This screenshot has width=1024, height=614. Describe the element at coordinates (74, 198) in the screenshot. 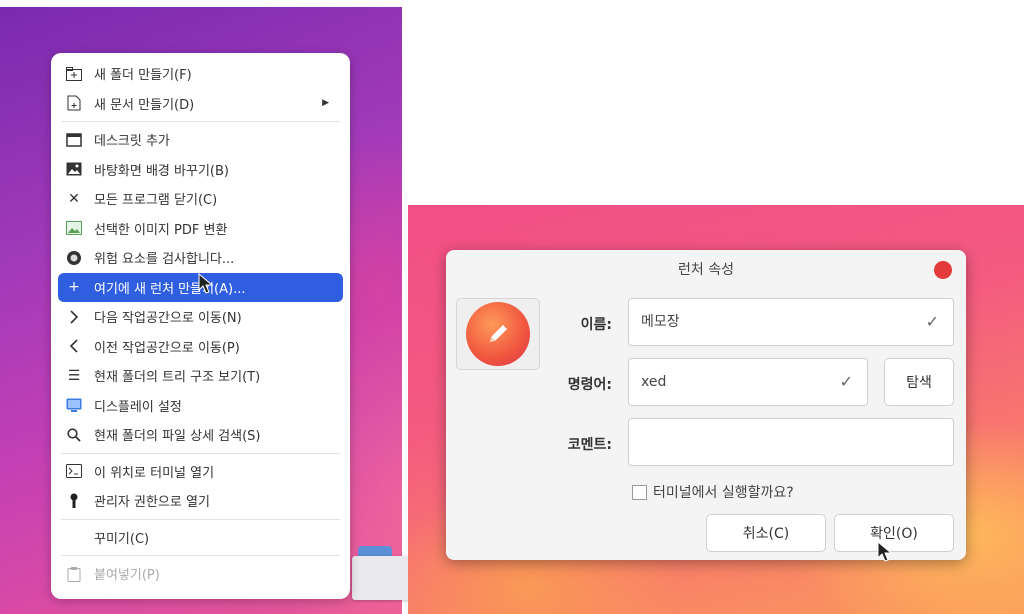

I see `close-icon: ✕` at that location.